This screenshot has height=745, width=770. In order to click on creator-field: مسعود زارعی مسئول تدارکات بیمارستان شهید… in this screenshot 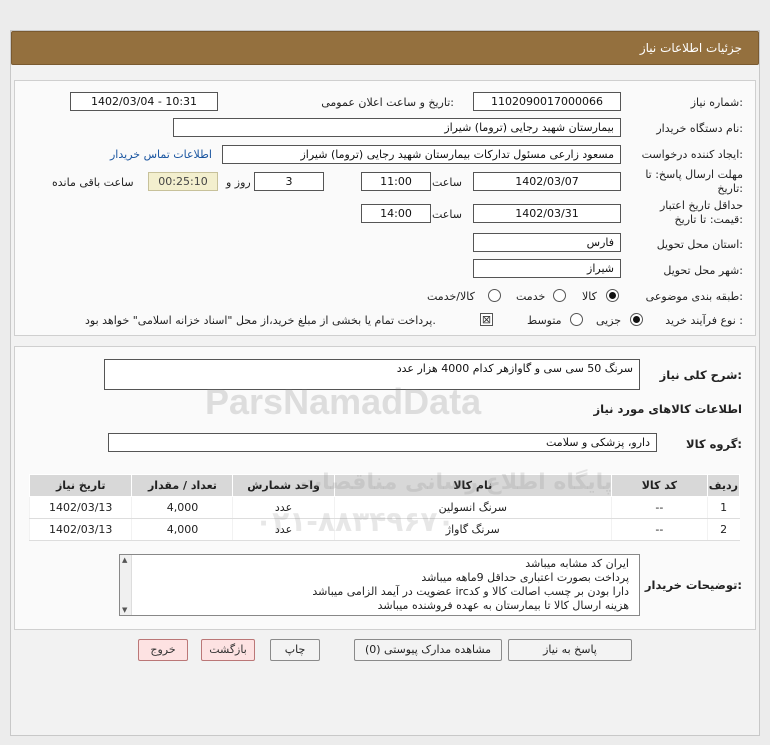, I will do `click(421, 154)`.